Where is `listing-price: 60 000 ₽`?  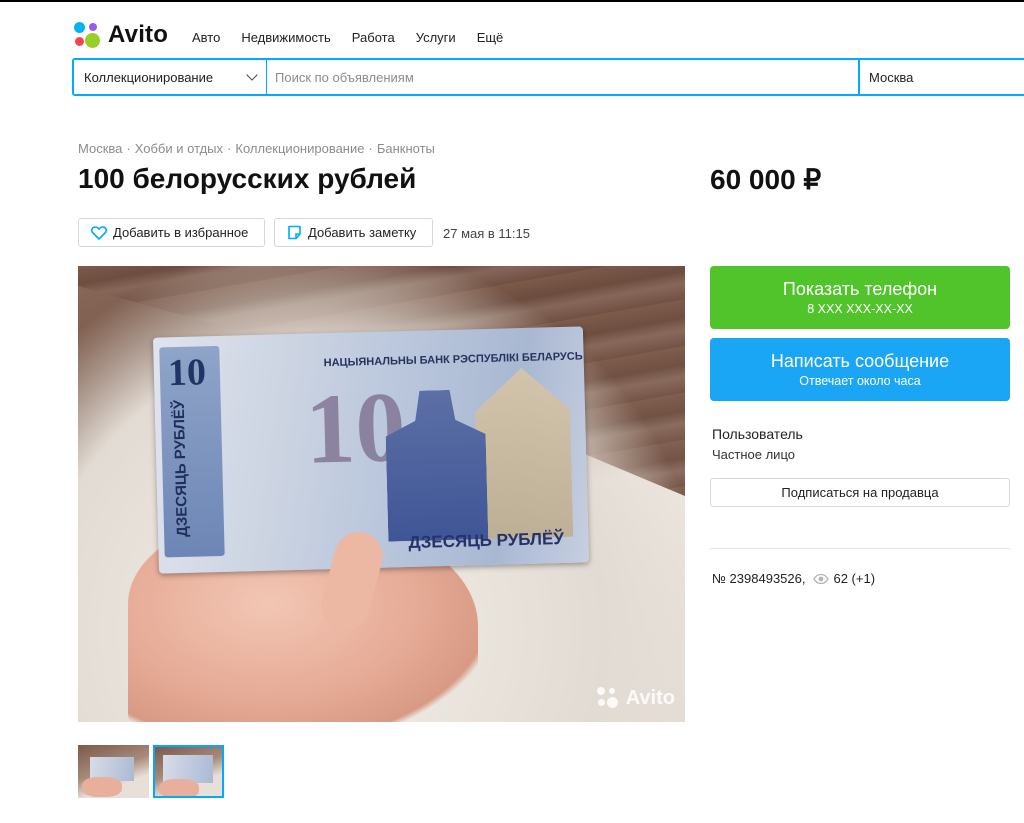
listing-price: 60 000 ₽ is located at coordinates (766, 179).